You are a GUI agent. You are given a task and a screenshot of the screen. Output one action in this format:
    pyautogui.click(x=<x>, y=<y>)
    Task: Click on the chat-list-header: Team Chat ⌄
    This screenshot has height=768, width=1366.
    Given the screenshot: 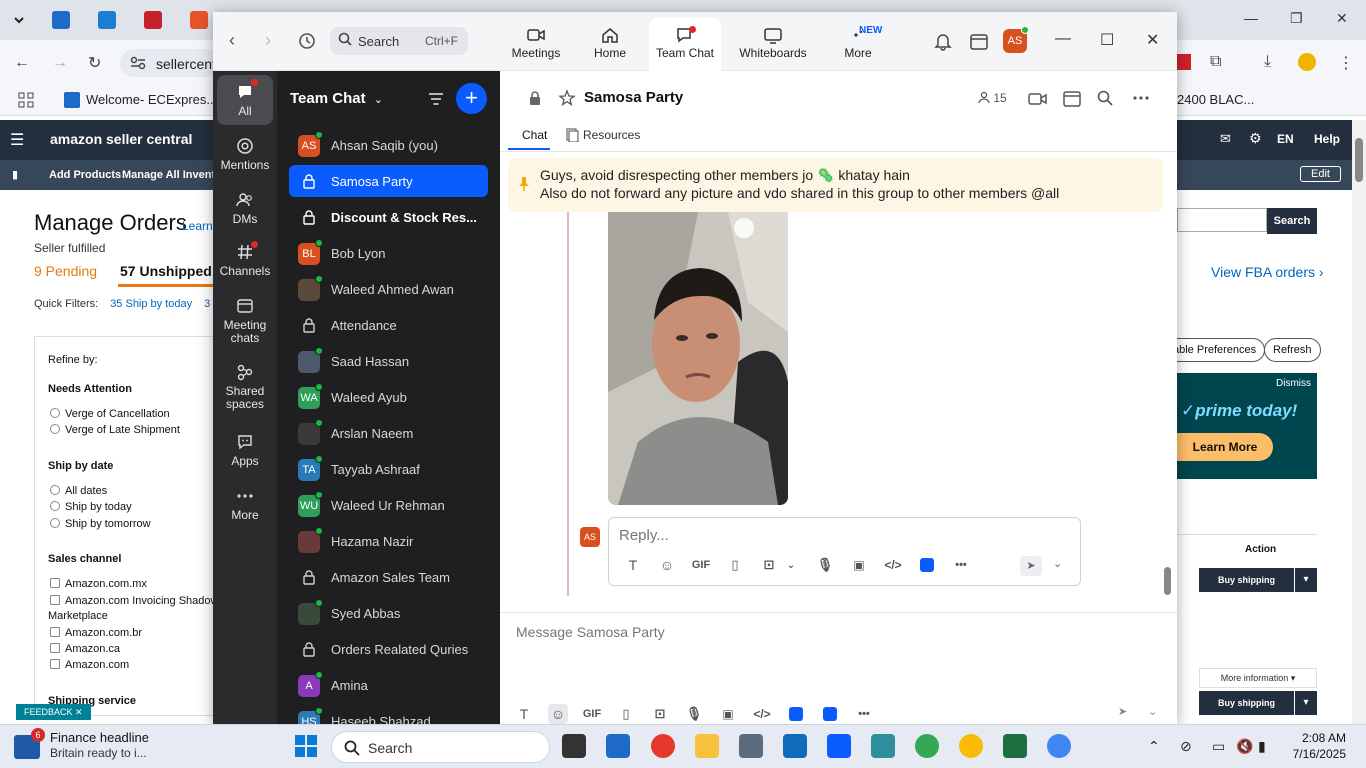 What is the action you would take?
    pyautogui.click(x=336, y=98)
    